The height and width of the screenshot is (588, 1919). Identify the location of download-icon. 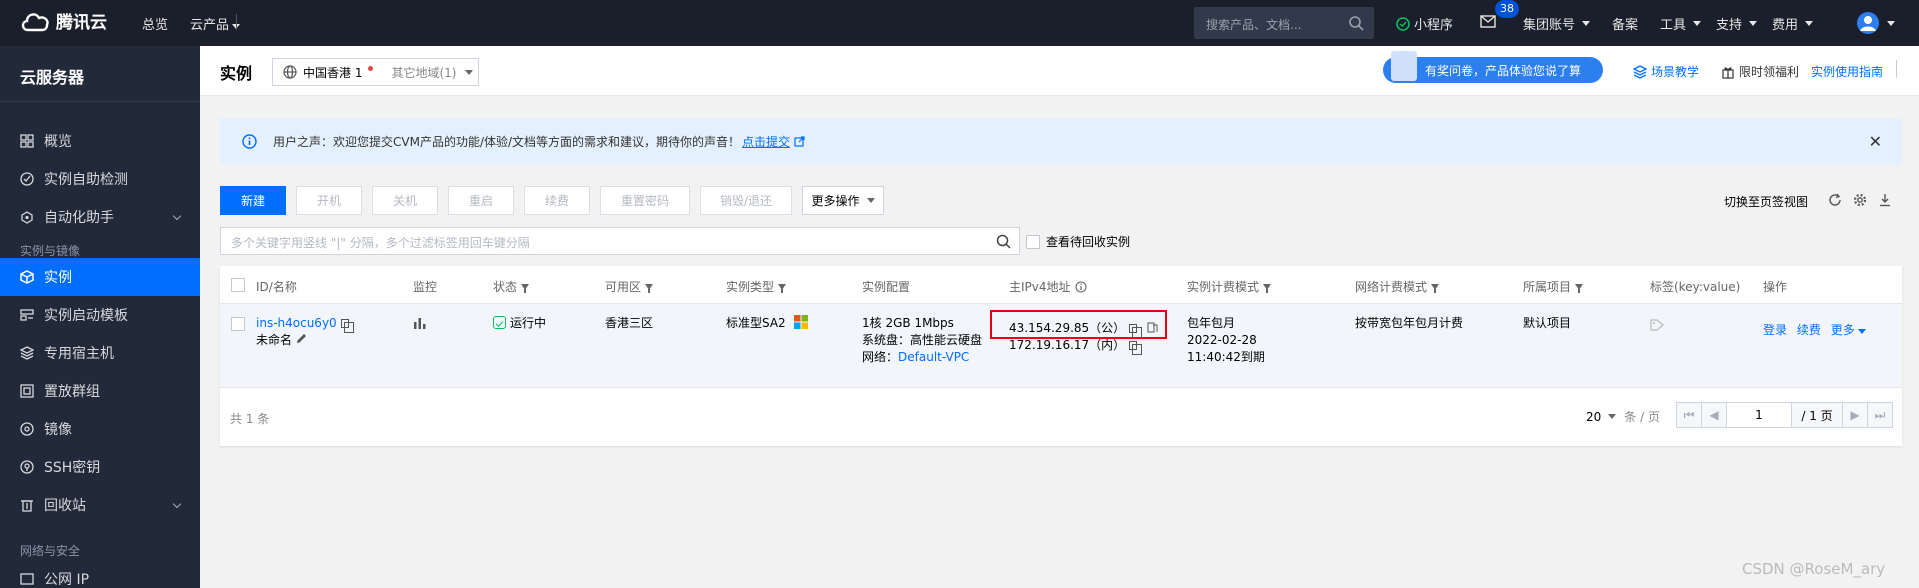
(1885, 200).